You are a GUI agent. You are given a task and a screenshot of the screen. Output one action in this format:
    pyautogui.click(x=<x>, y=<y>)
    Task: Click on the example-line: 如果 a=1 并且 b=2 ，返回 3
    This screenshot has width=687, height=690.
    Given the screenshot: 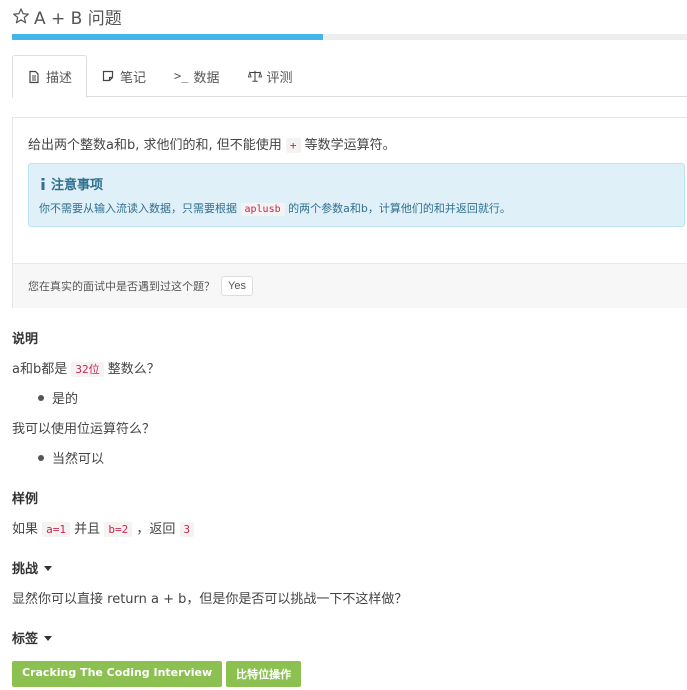 What is the action you would take?
    pyautogui.click(x=103, y=527)
    